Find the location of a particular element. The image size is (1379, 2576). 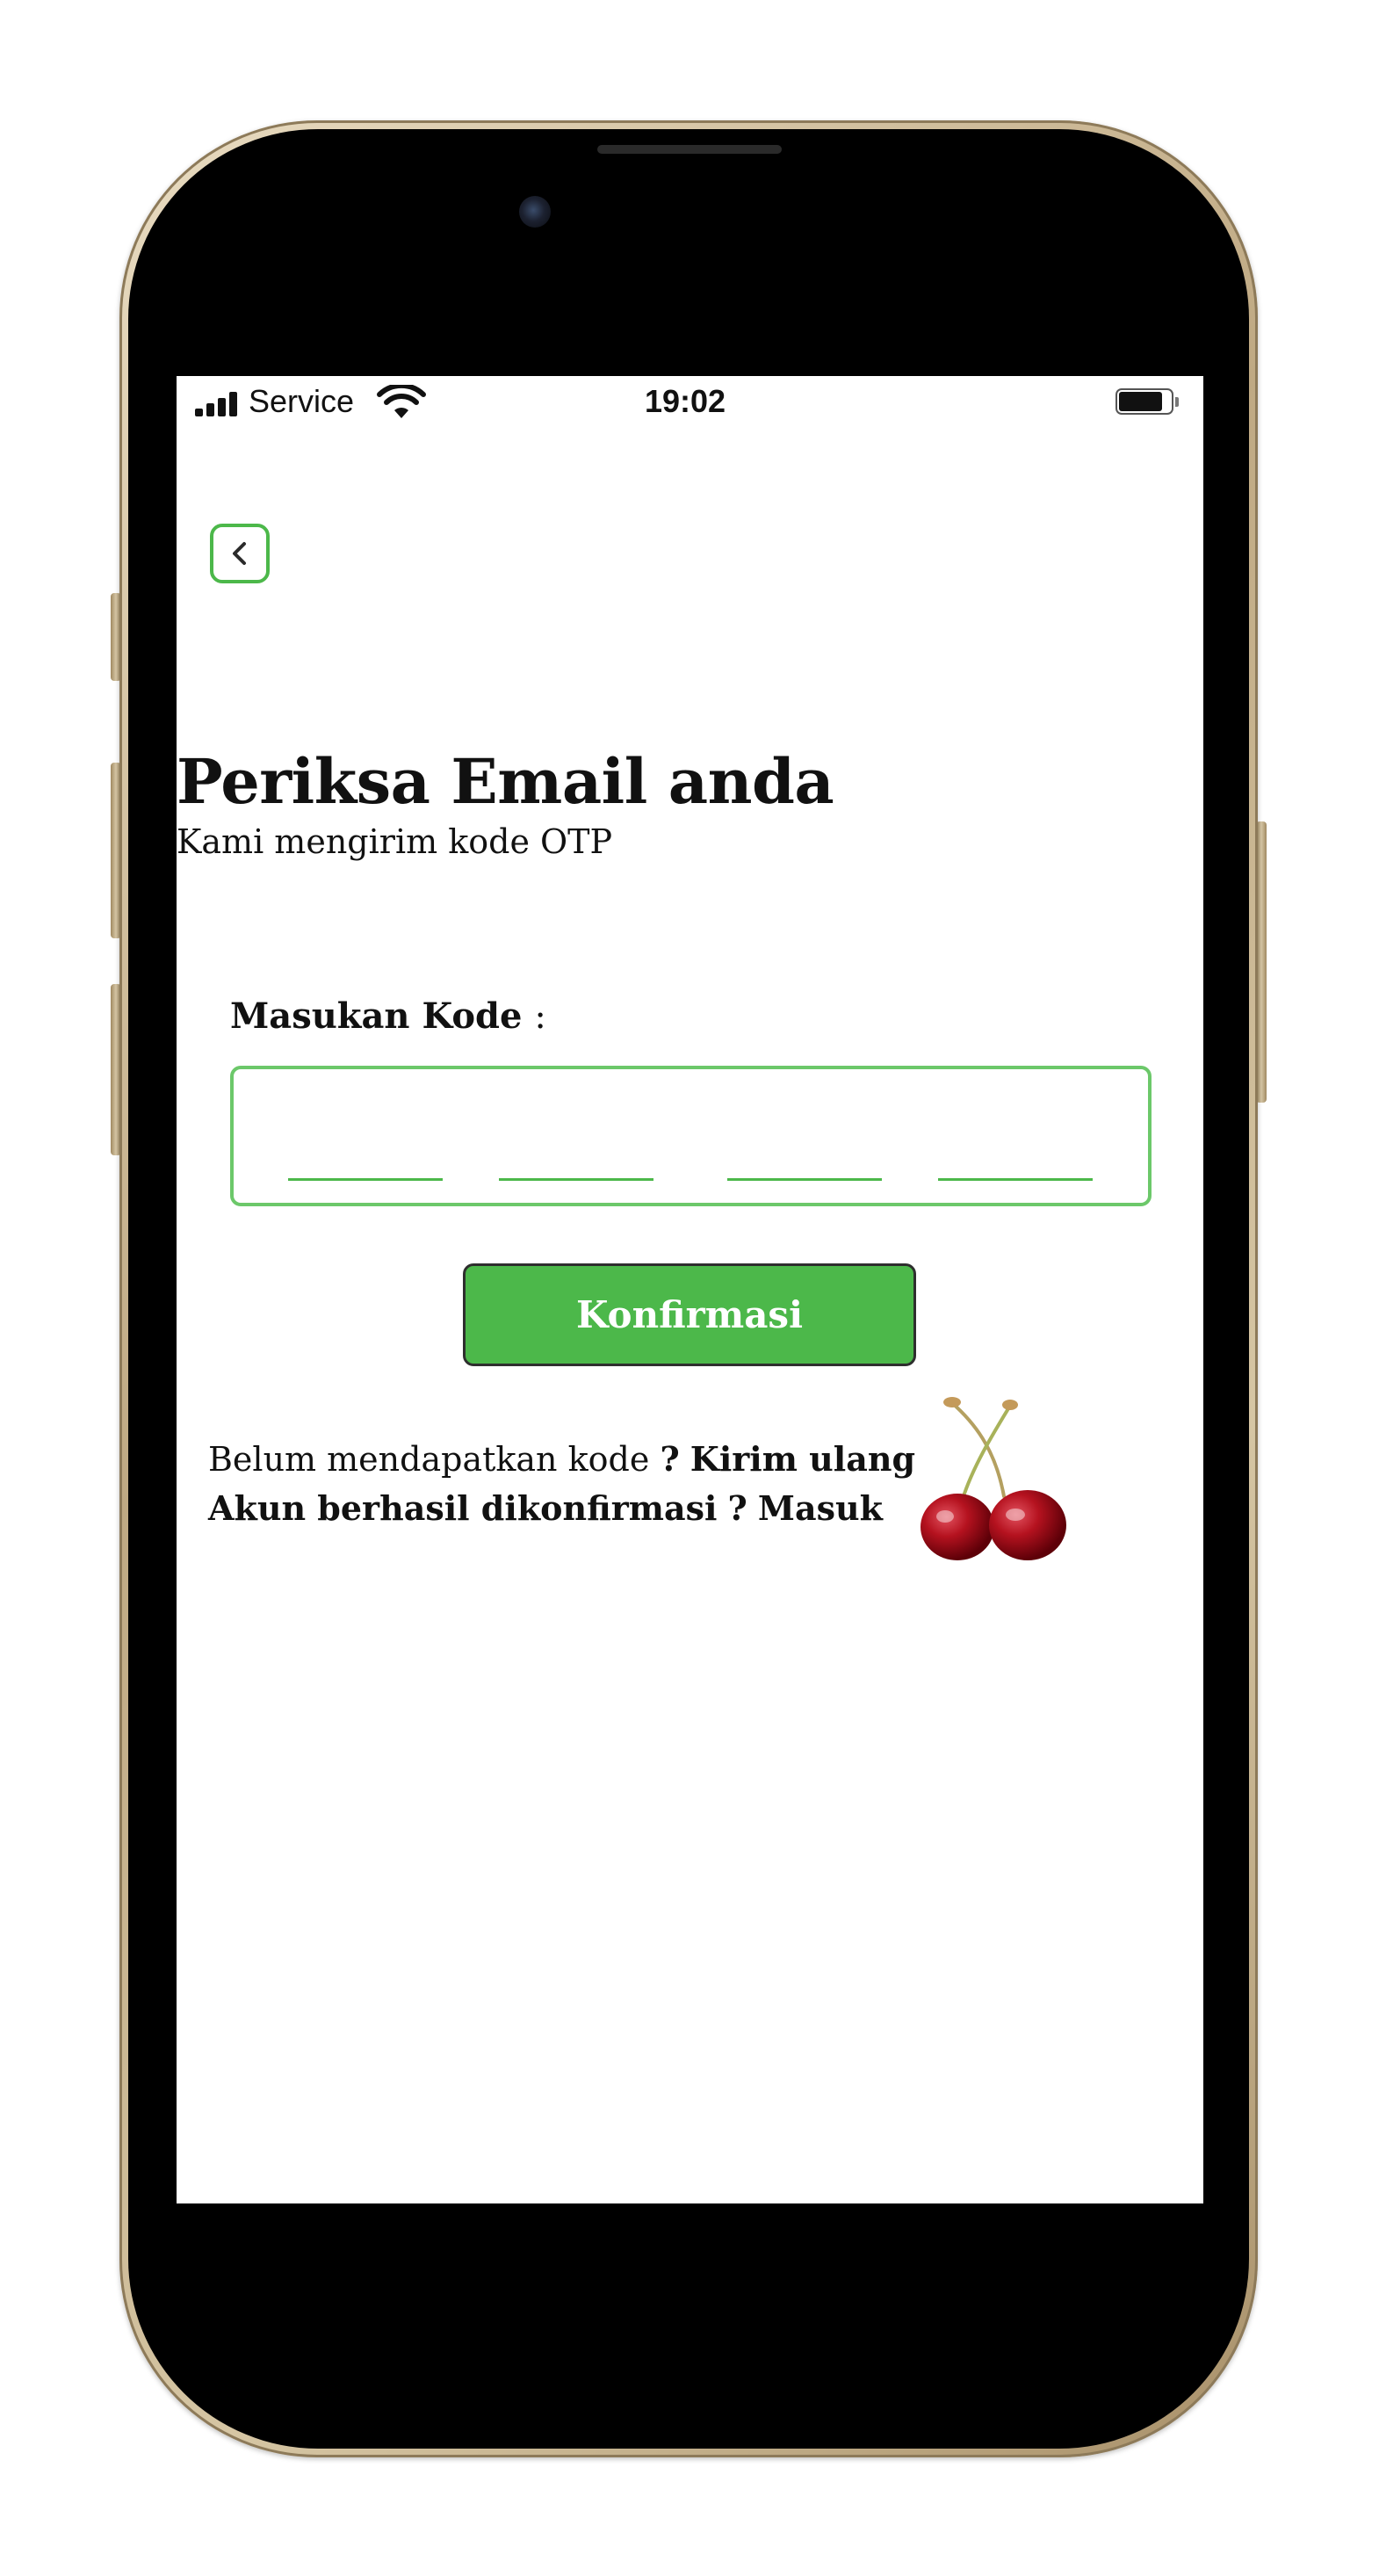

code-label-colon: : is located at coordinates (540, 1016).